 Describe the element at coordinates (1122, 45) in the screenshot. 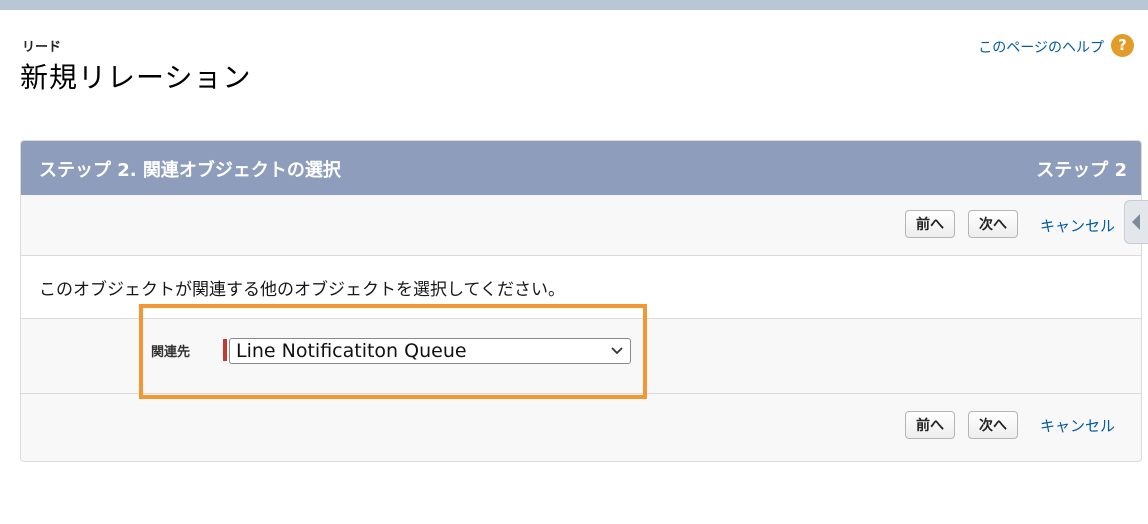

I see `help-icon: ?` at that location.